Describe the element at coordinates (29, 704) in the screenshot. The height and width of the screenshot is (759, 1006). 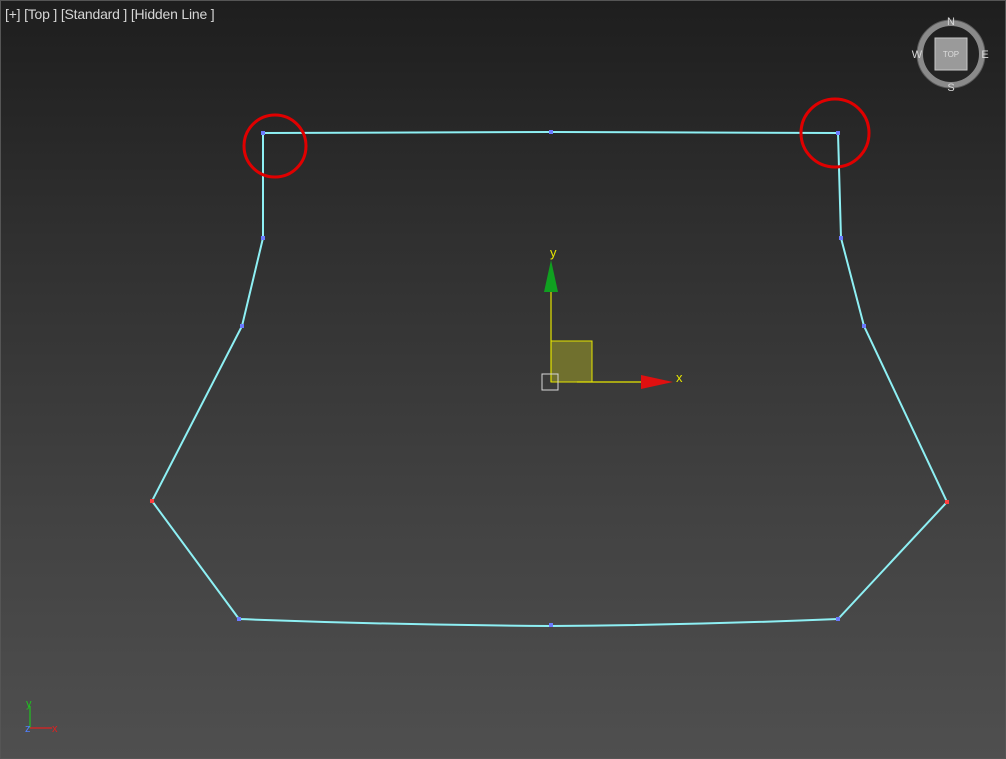
I see `world-axis-y-label: y` at that location.